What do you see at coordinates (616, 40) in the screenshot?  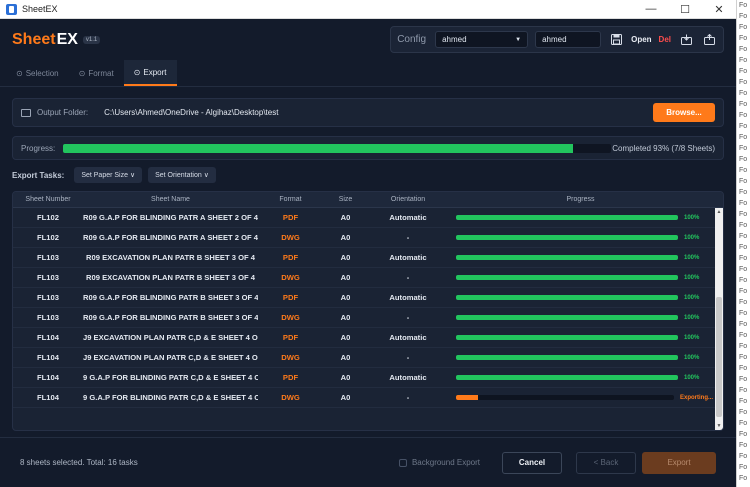 I see `save-icon` at bounding box center [616, 40].